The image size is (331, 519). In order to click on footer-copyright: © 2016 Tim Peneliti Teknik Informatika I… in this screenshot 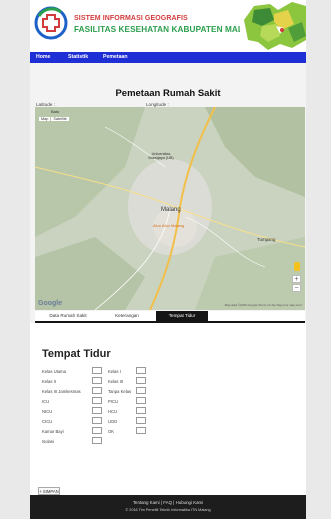, I will do `click(168, 510)`.